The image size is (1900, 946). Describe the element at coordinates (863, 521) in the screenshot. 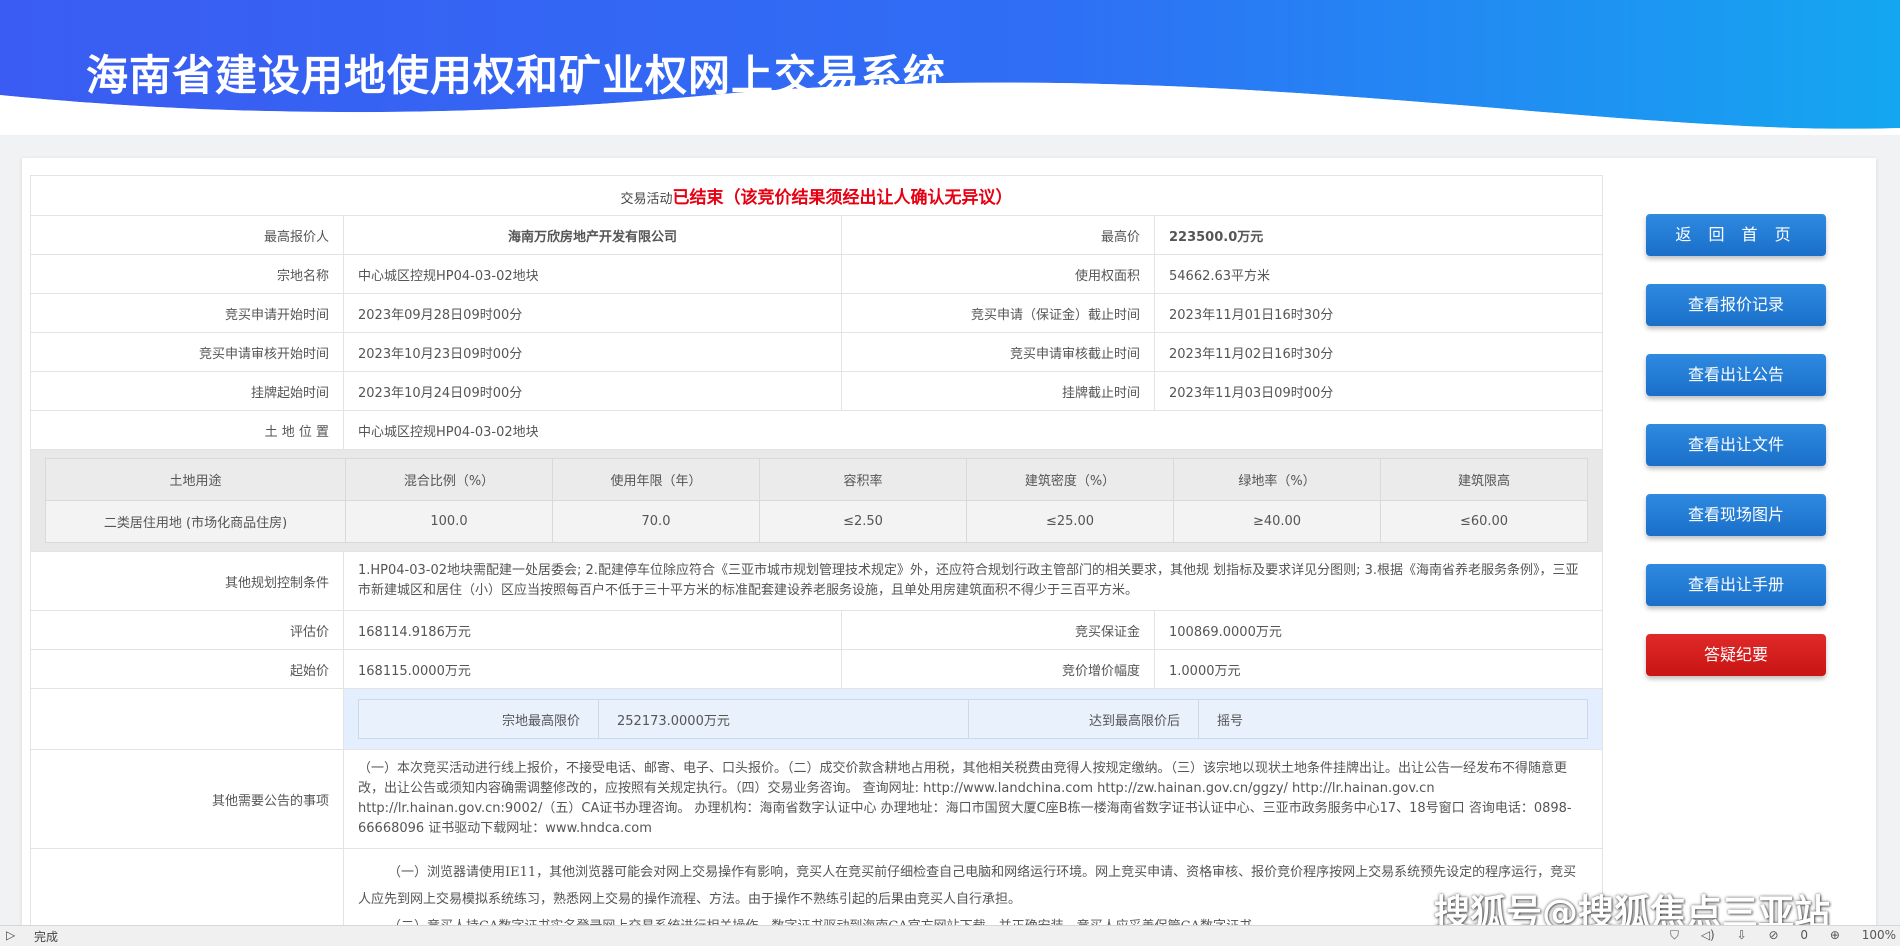

I see `far-value: ≤2.50` at that location.